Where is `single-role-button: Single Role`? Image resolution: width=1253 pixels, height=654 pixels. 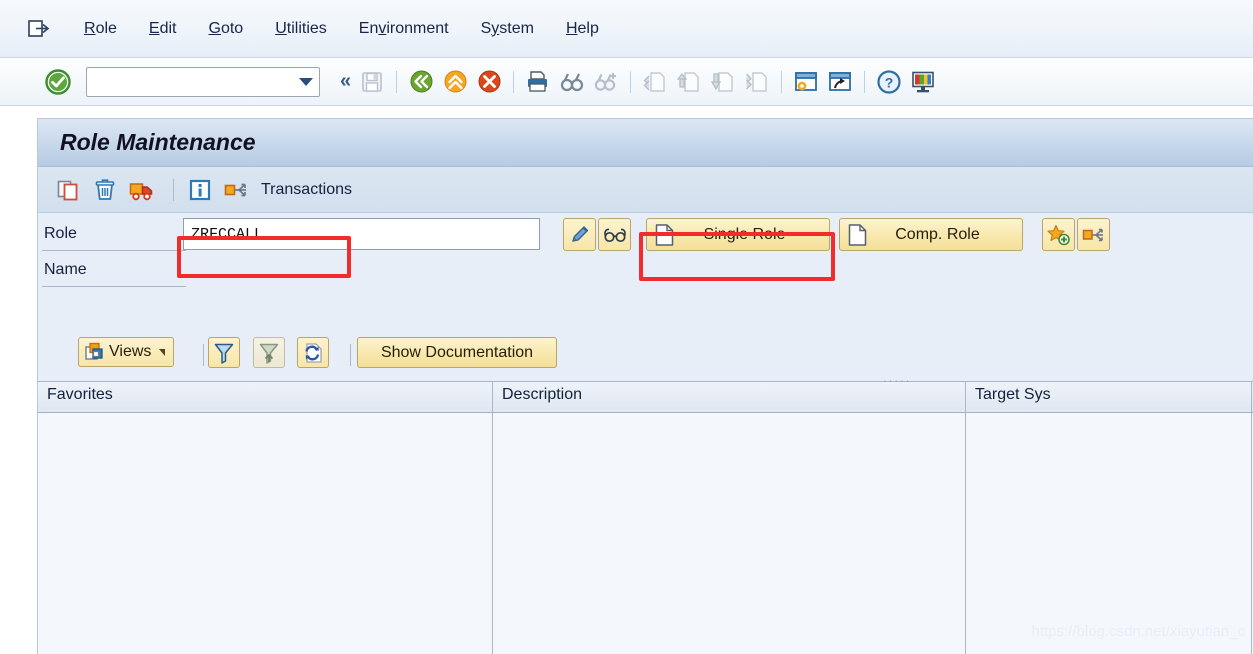 single-role-button: Single Role is located at coordinates (738, 234).